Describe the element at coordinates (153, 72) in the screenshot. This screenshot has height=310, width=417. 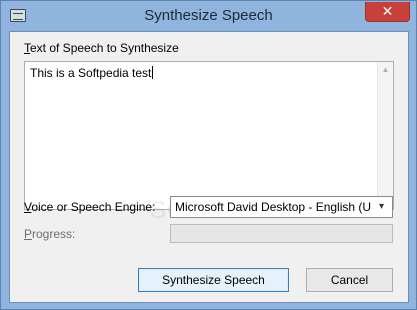
I see `text-caret` at that location.